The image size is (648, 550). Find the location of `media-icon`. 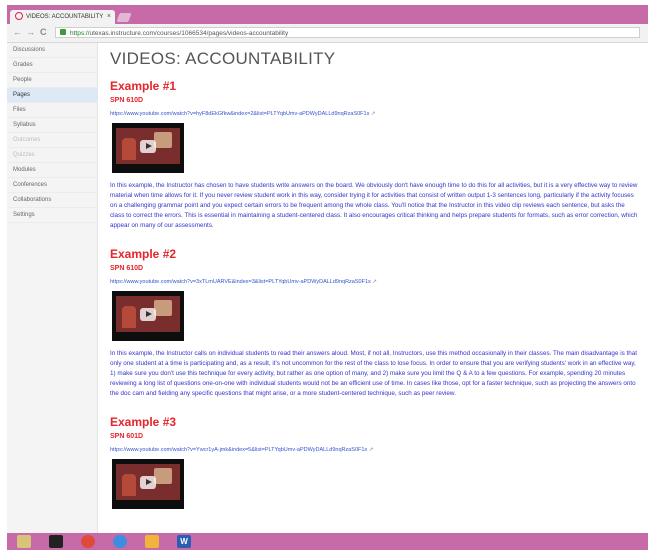

media-icon is located at coordinates (56, 541).